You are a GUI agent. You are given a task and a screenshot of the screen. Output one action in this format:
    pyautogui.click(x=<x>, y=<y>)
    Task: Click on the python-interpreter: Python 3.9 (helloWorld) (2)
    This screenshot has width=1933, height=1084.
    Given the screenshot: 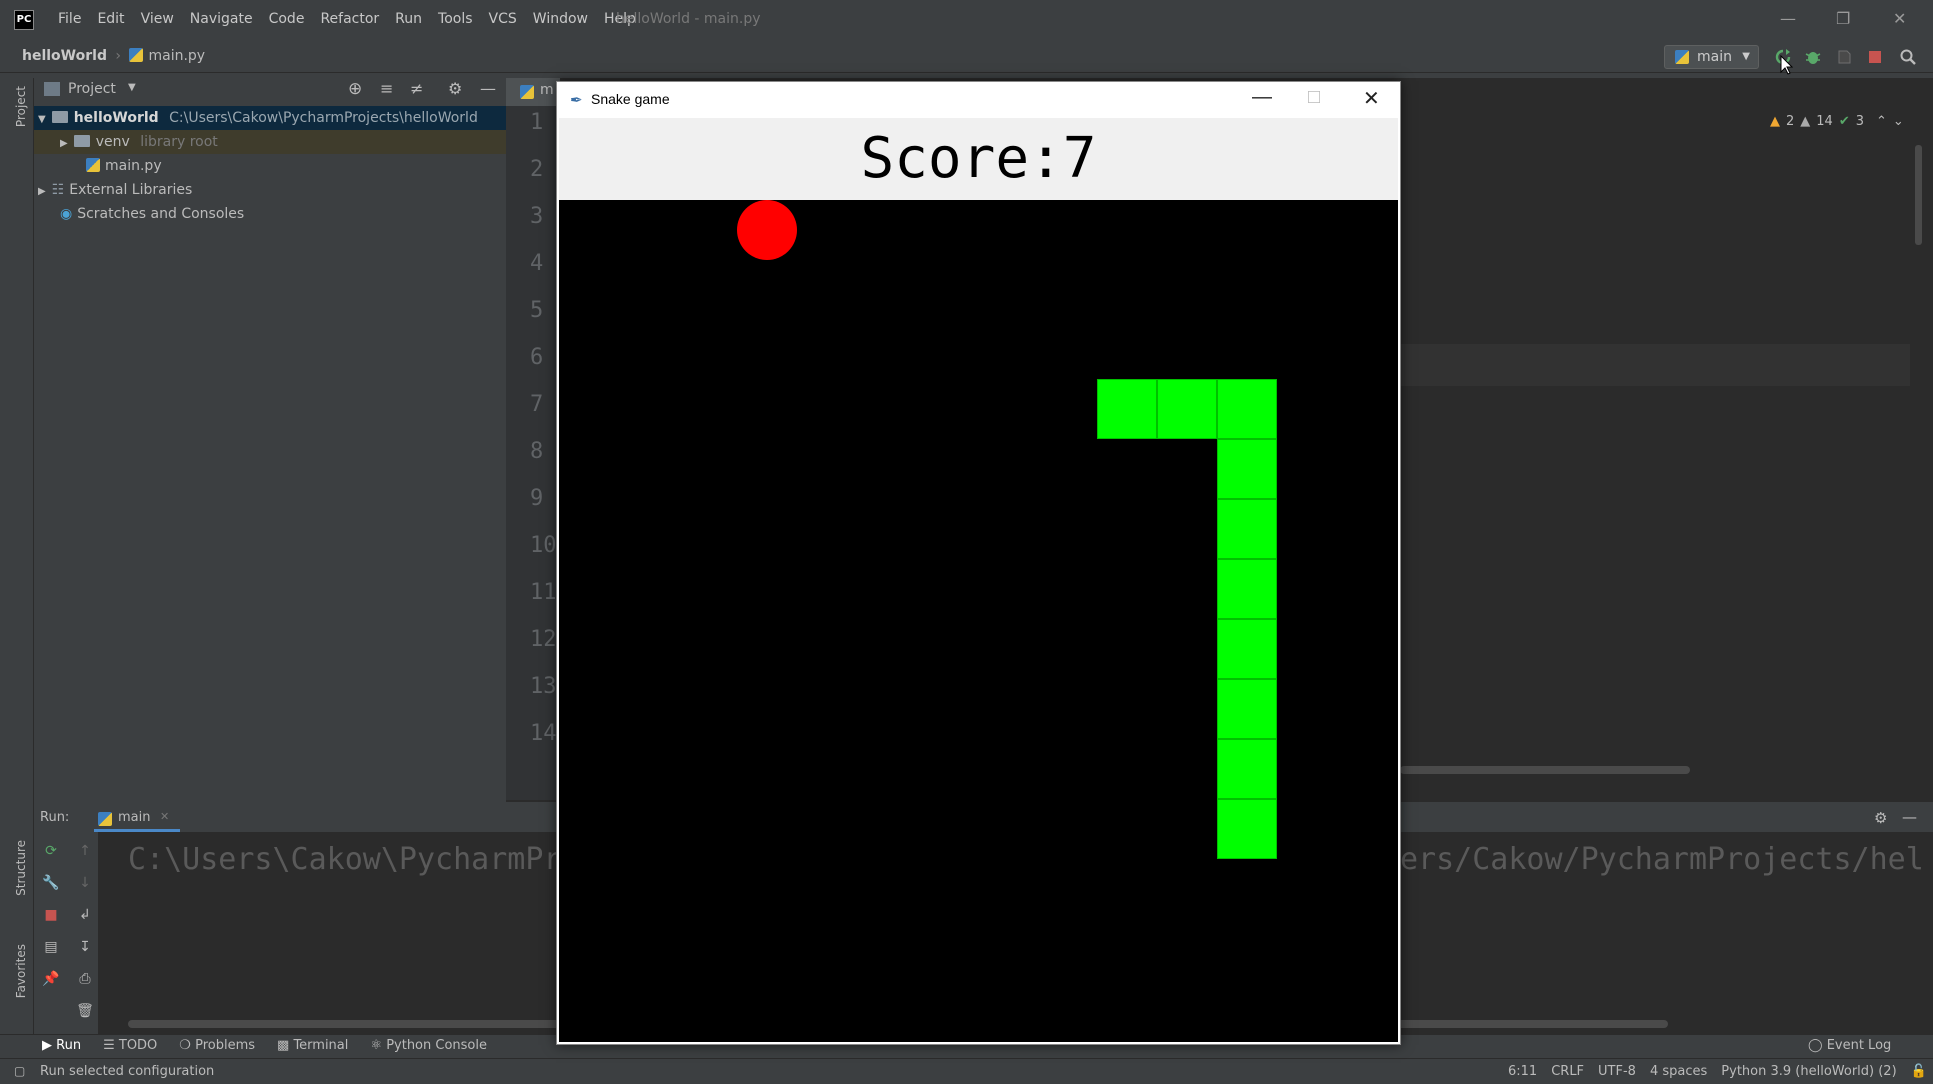 What is the action you would take?
    pyautogui.click(x=1808, y=1071)
    